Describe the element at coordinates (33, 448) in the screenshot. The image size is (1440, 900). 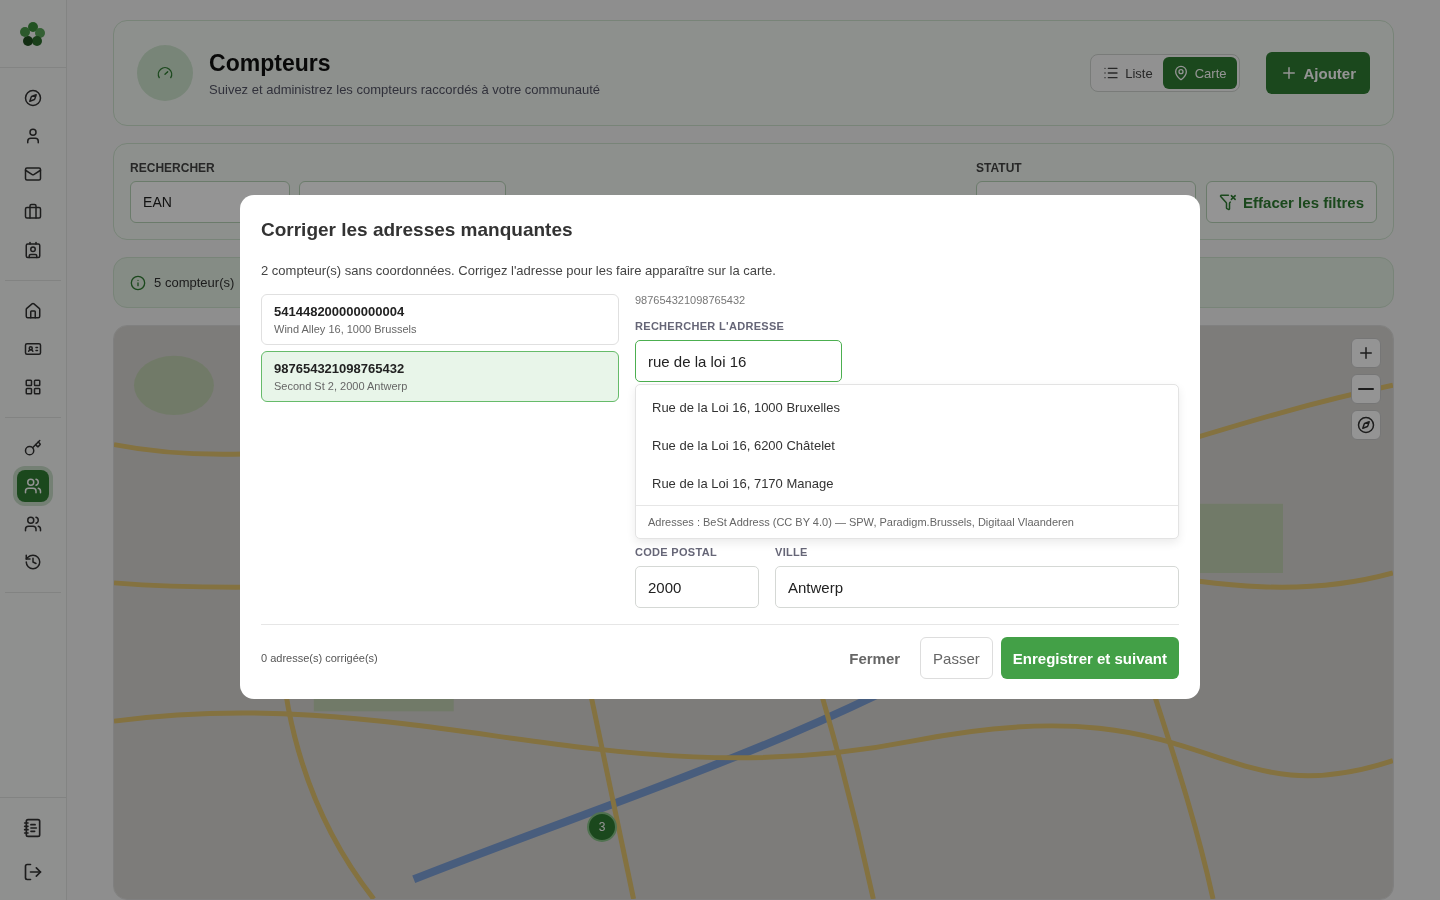
I see `key-icon` at that location.